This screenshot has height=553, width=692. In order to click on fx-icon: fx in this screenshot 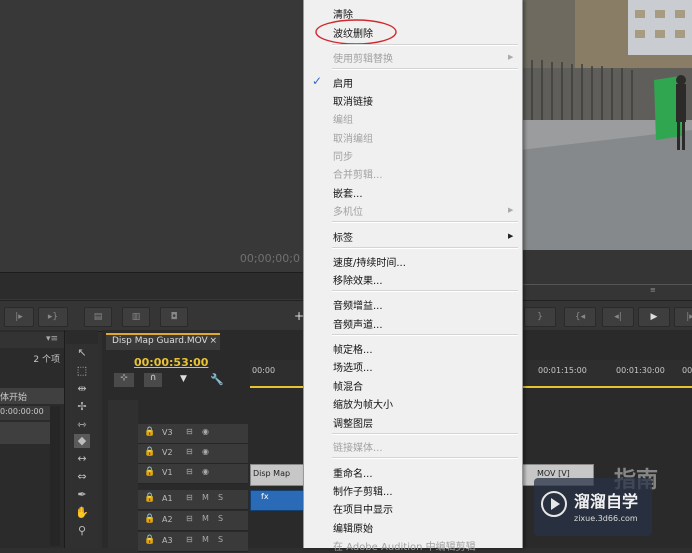, I will do `click(265, 496)`.